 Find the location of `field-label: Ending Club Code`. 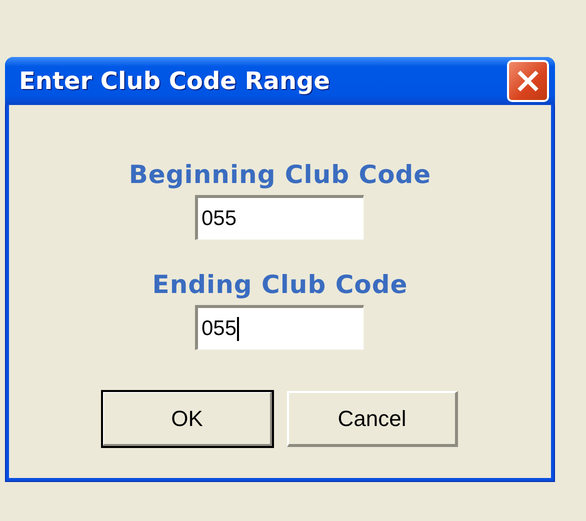

field-label: Ending Club Code is located at coordinates (280, 285).